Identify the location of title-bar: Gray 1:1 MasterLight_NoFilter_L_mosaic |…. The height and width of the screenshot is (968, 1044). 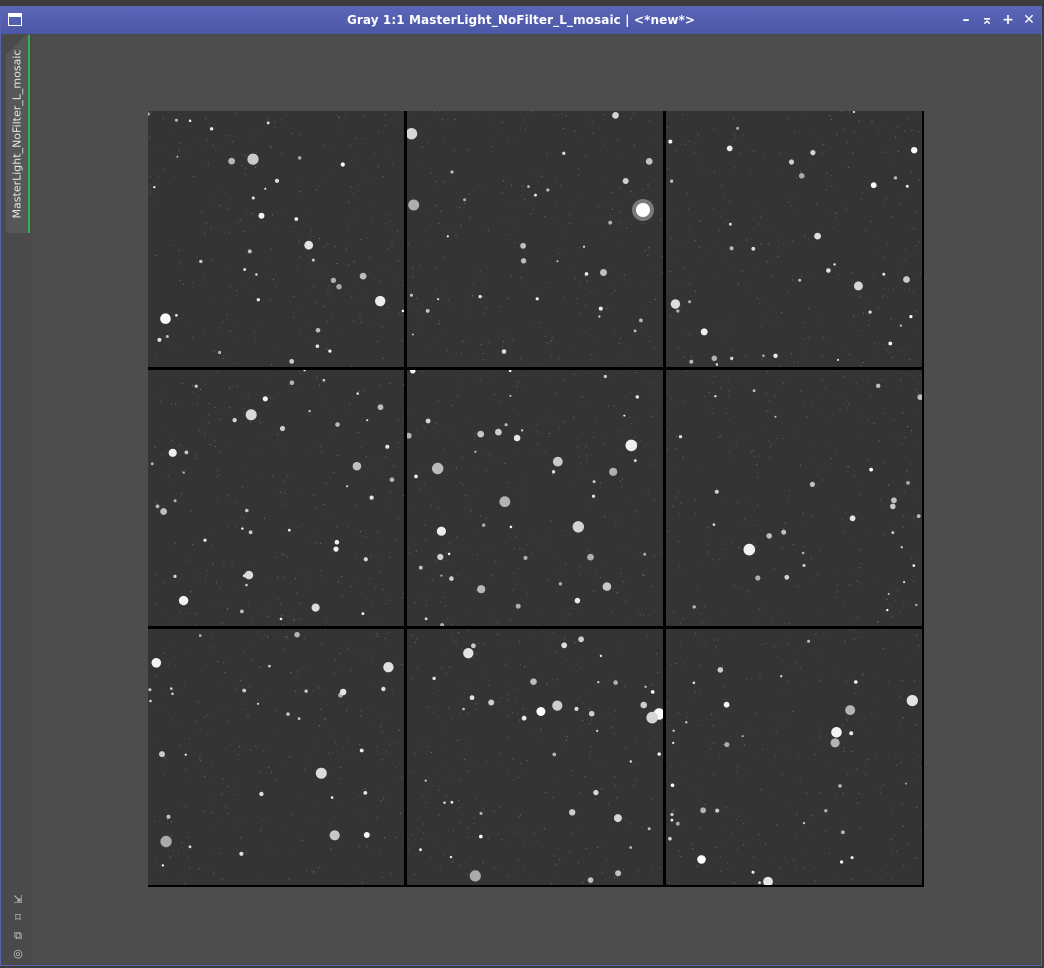
(521, 20).